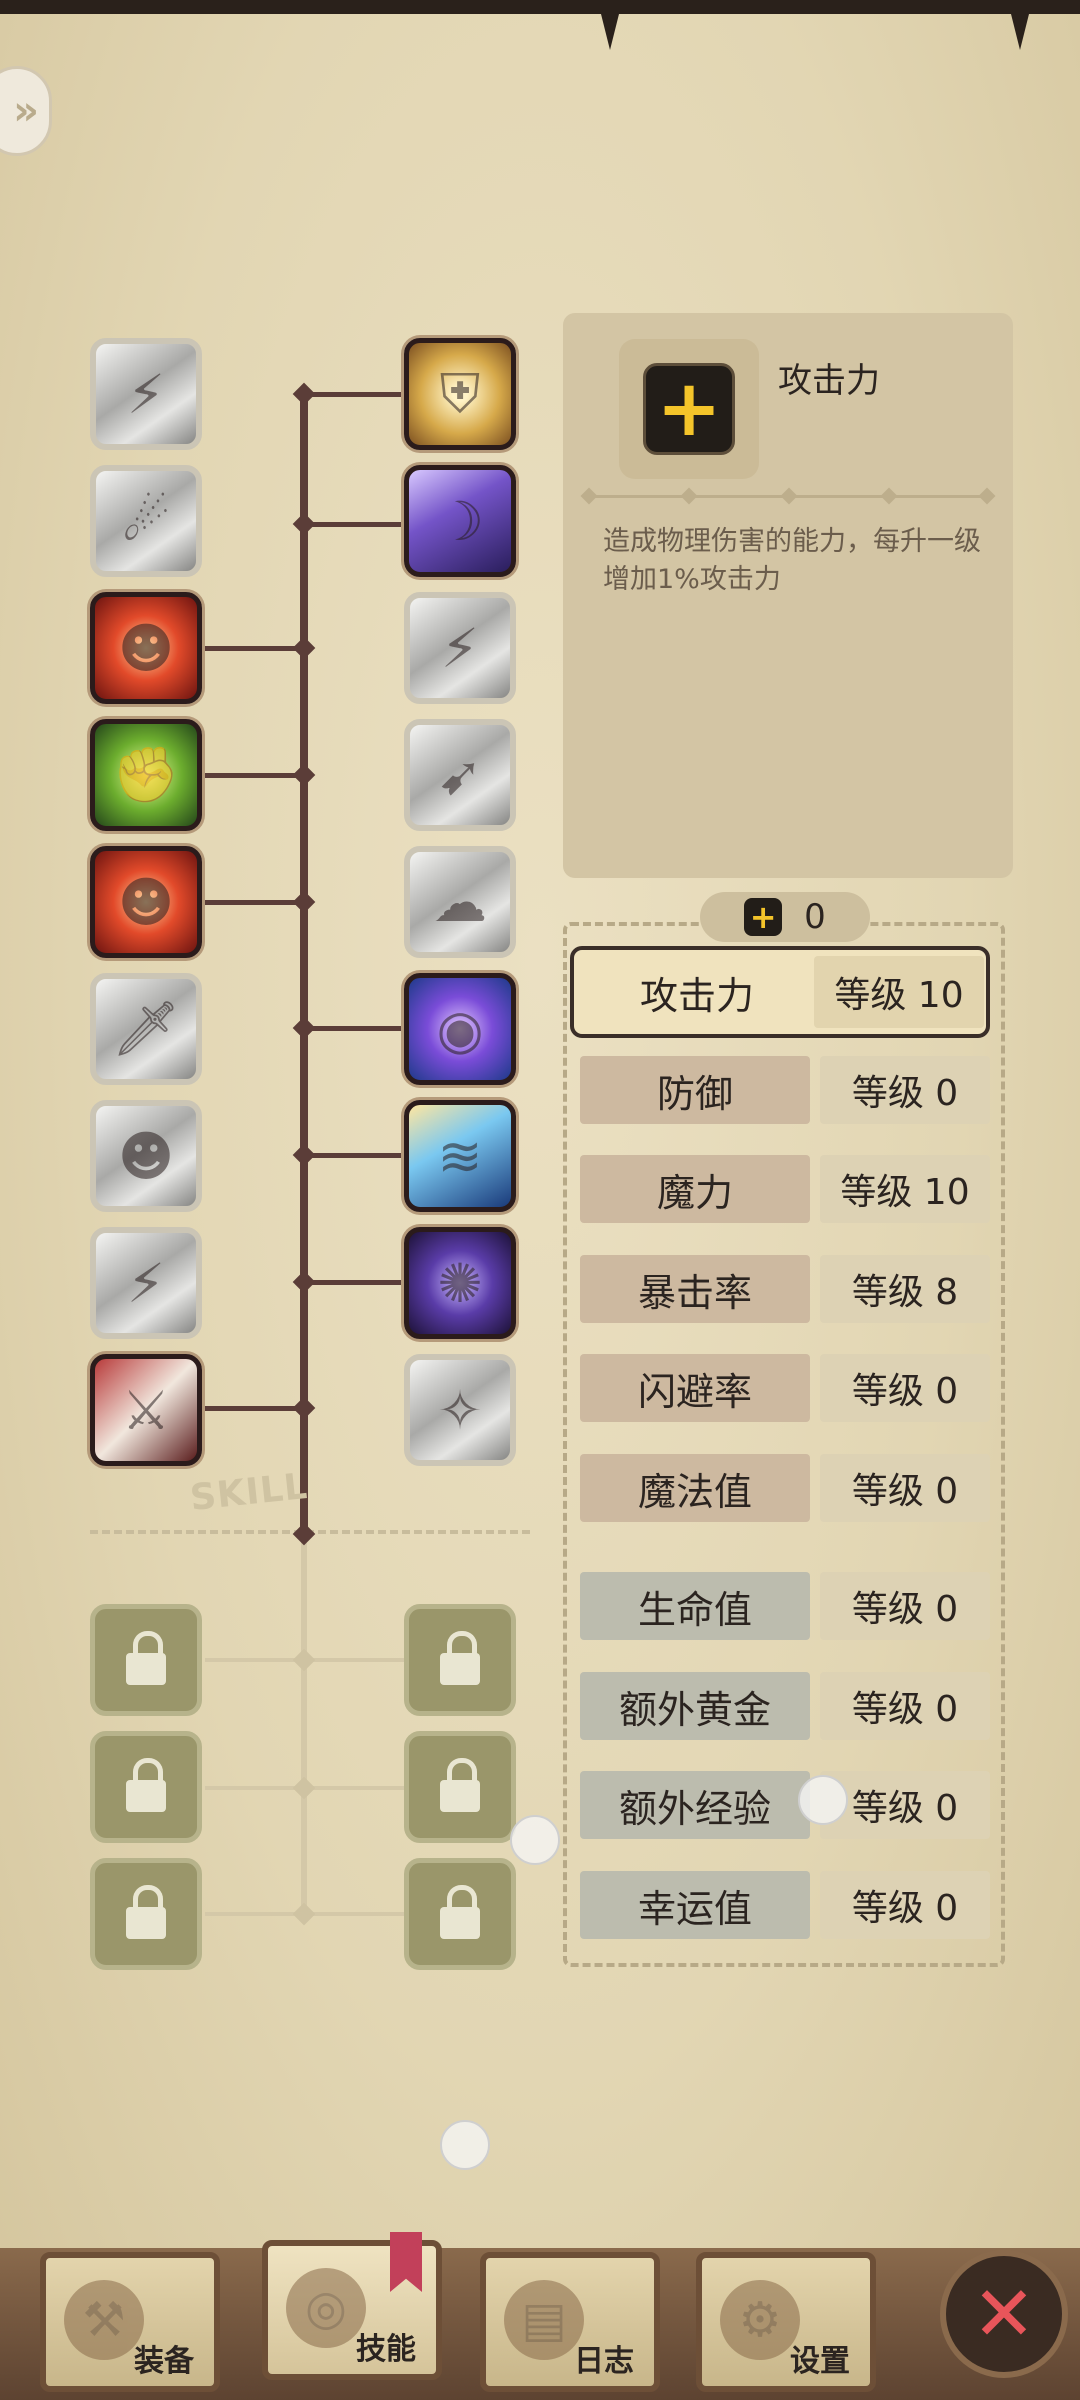 The height and width of the screenshot is (2400, 1080). What do you see at coordinates (788, 595) in the screenshot?
I see `attribute-detail-panel: + 攻击力 造成物理伤害的能力，每升一级增加1%攻击力` at bounding box center [788, 595].